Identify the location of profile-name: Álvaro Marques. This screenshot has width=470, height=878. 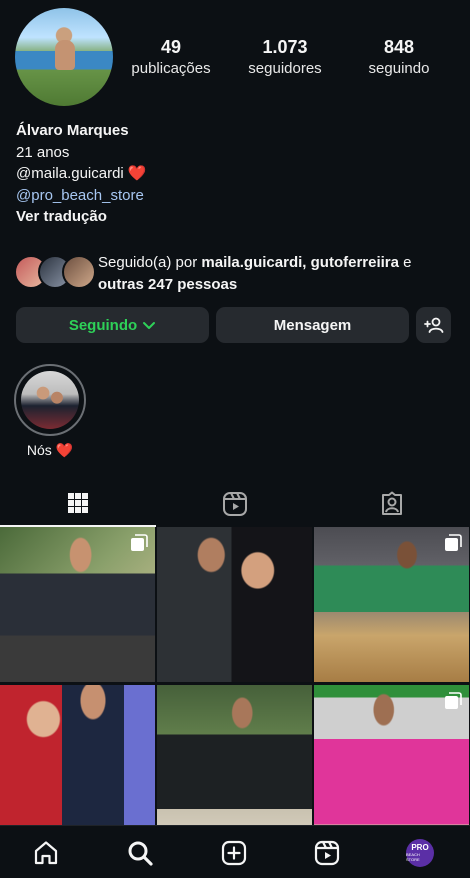
(72, 130).